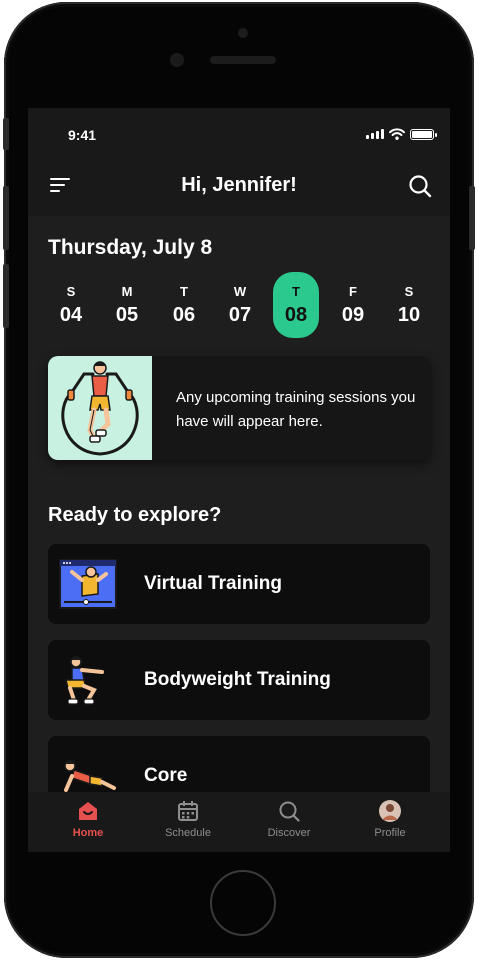  Describe the element at coordinates (353, 291) in the screenshot. I see `day-letter: F` at that location.